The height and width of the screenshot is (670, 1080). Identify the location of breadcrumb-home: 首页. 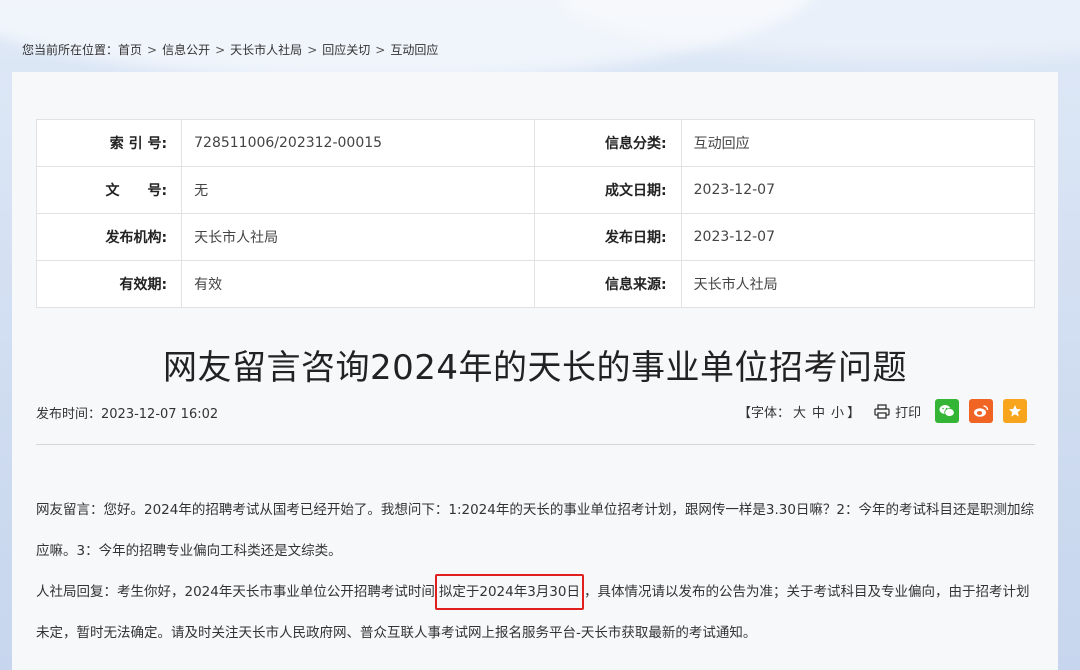
(130, 50).